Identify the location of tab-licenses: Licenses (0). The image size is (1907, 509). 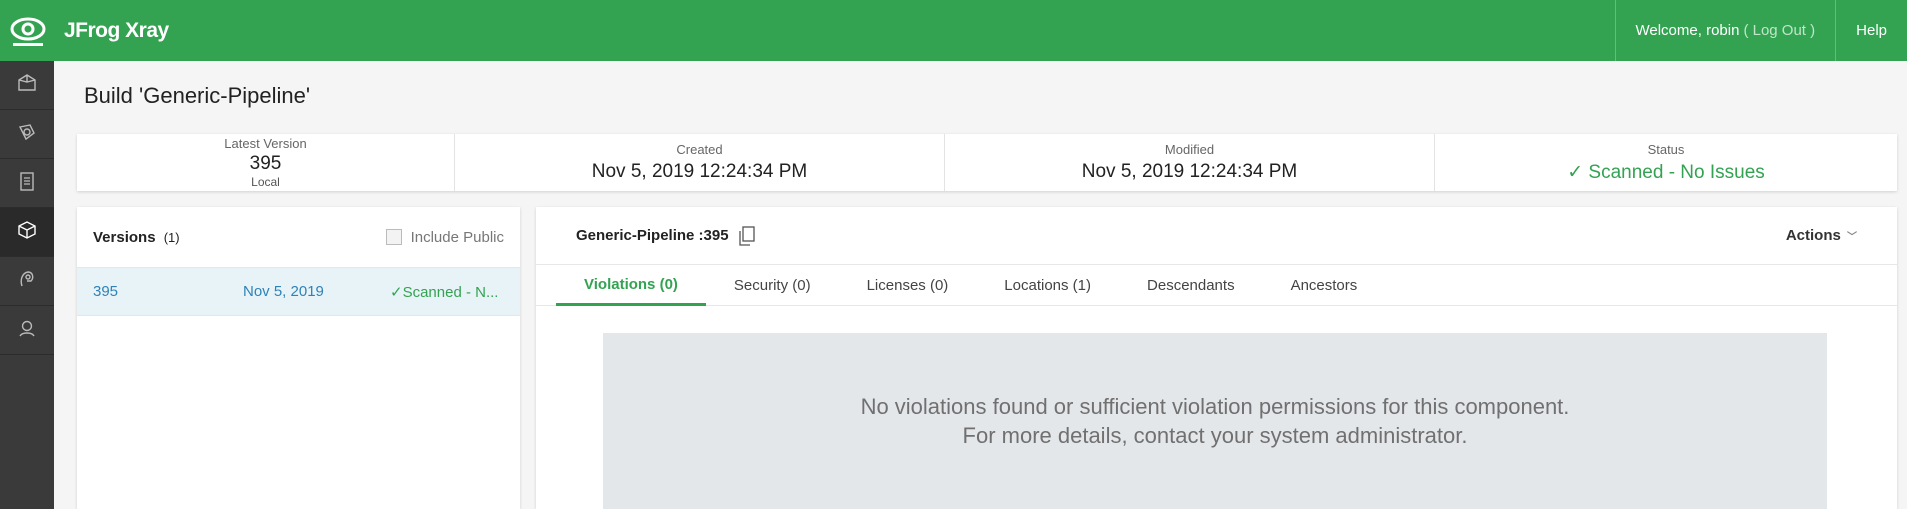
(908, 285).